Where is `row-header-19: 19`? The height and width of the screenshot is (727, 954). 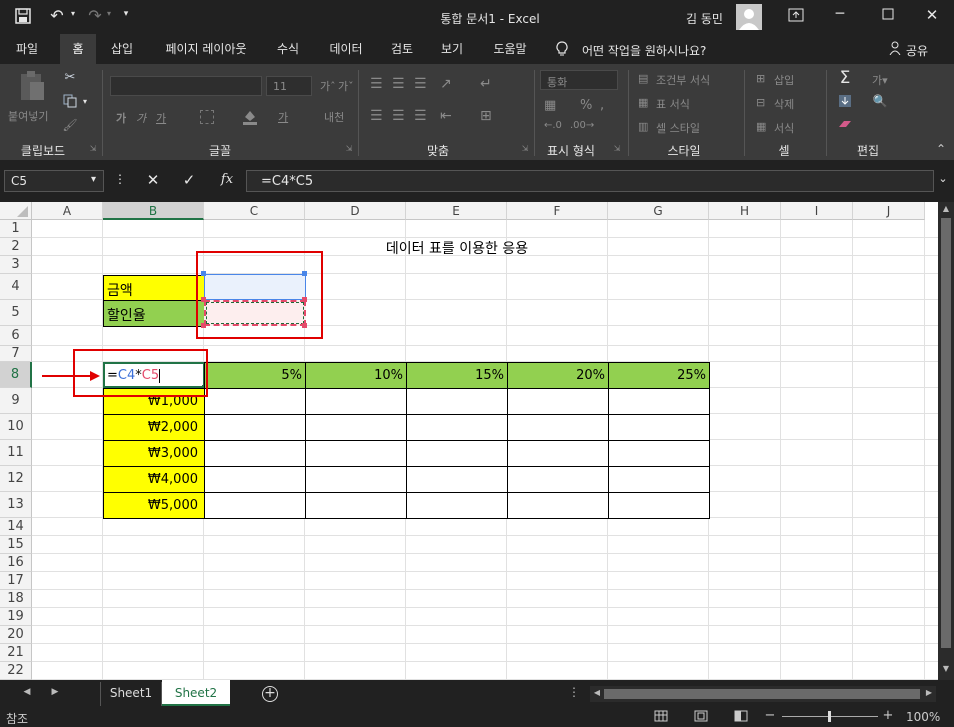
row-header-19: 19 is located at coordinates (16, 617).